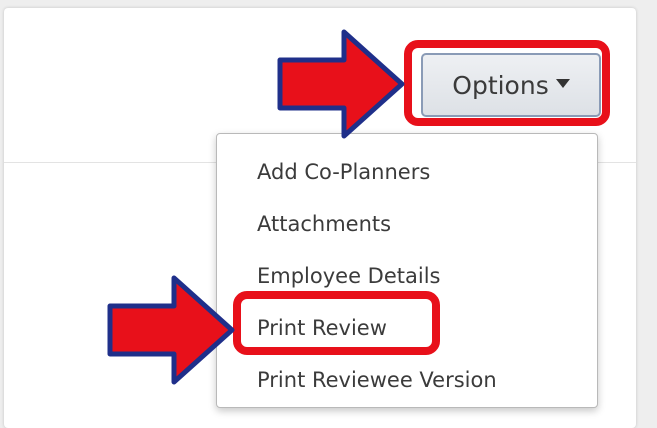 The width and height of the screenshot is (657, 428). What do you see at coordinates (377, 380) in the screenshot?
I see `menu-item-print-reviewee-version: Print Reviewee Version` at bounding box center [377, 380].